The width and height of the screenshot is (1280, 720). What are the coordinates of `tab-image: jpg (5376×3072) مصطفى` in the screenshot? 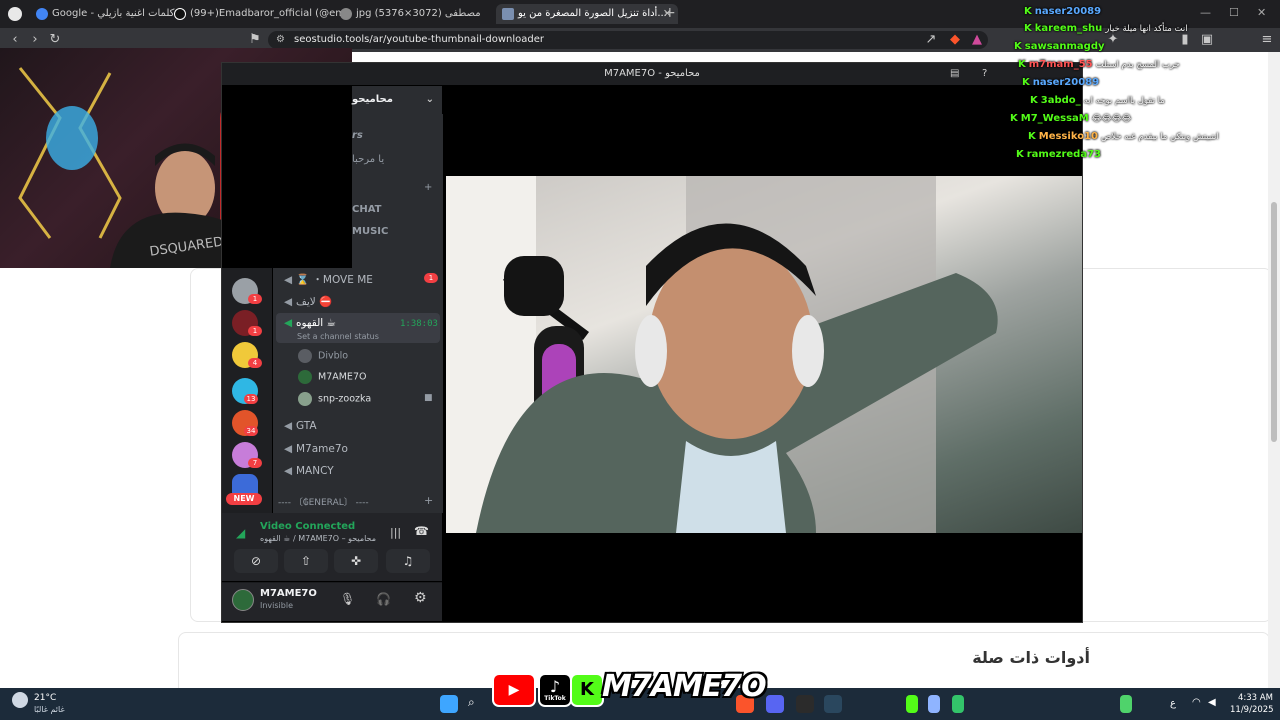 It's located at (423, 14).